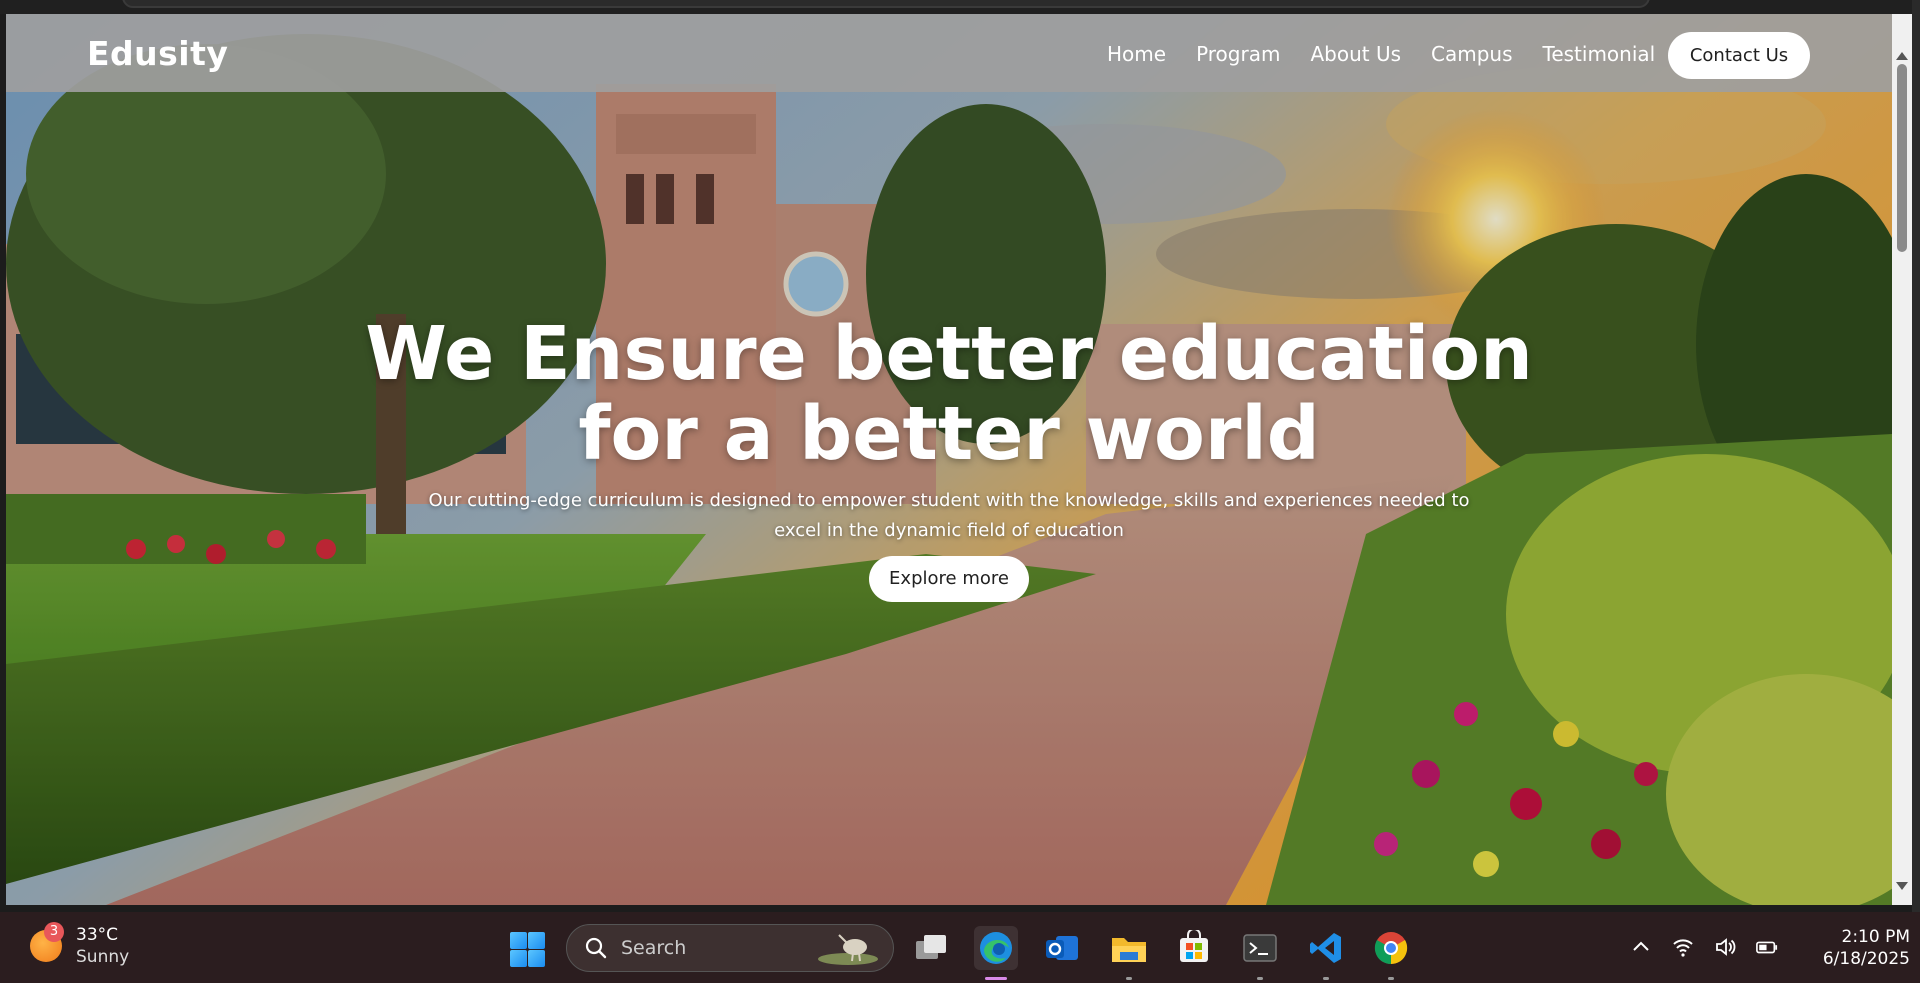 This screenshot has height=983, width=1920. Describe the element at coordinates (1472, 54) in the screenshot. I see `nav-link-campus: Campus` at that location.